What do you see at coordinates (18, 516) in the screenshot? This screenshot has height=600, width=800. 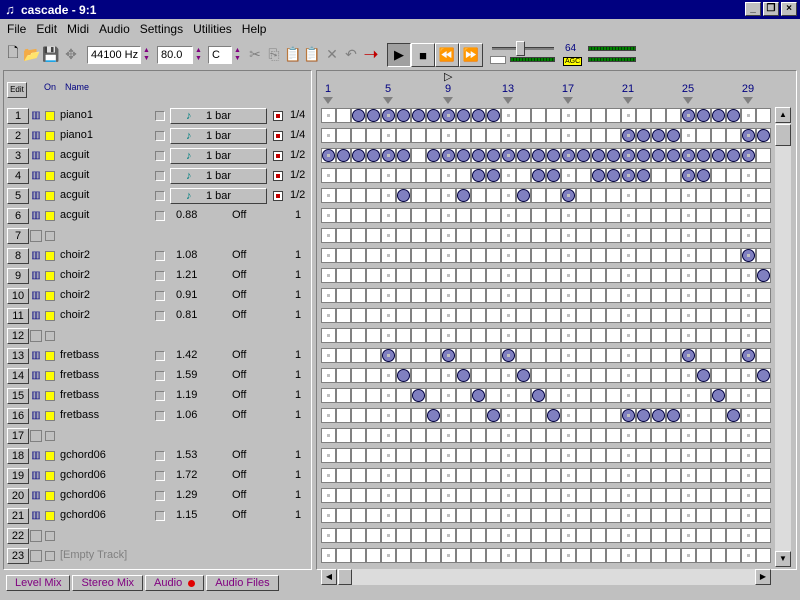 I see `track-number-button: 21` at bounding box center [18, 516].